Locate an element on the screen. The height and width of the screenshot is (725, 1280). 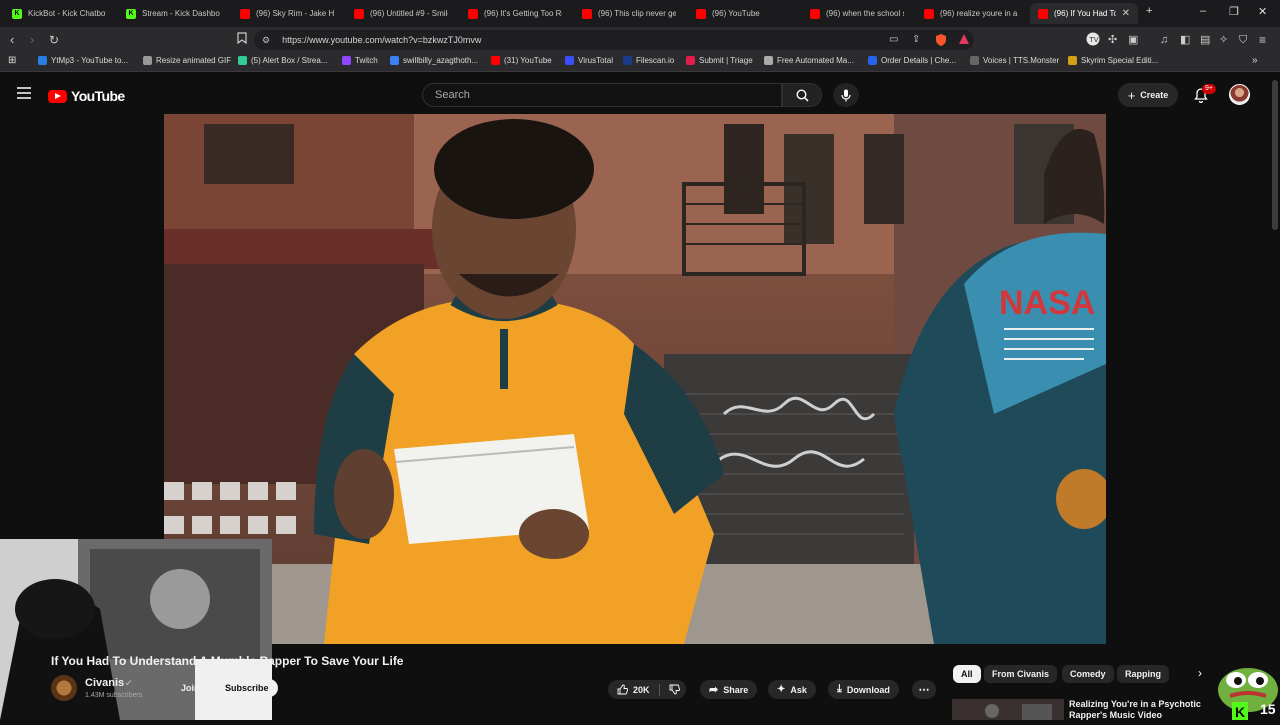
minimize-button: – is located at coordinates (1203, 11).